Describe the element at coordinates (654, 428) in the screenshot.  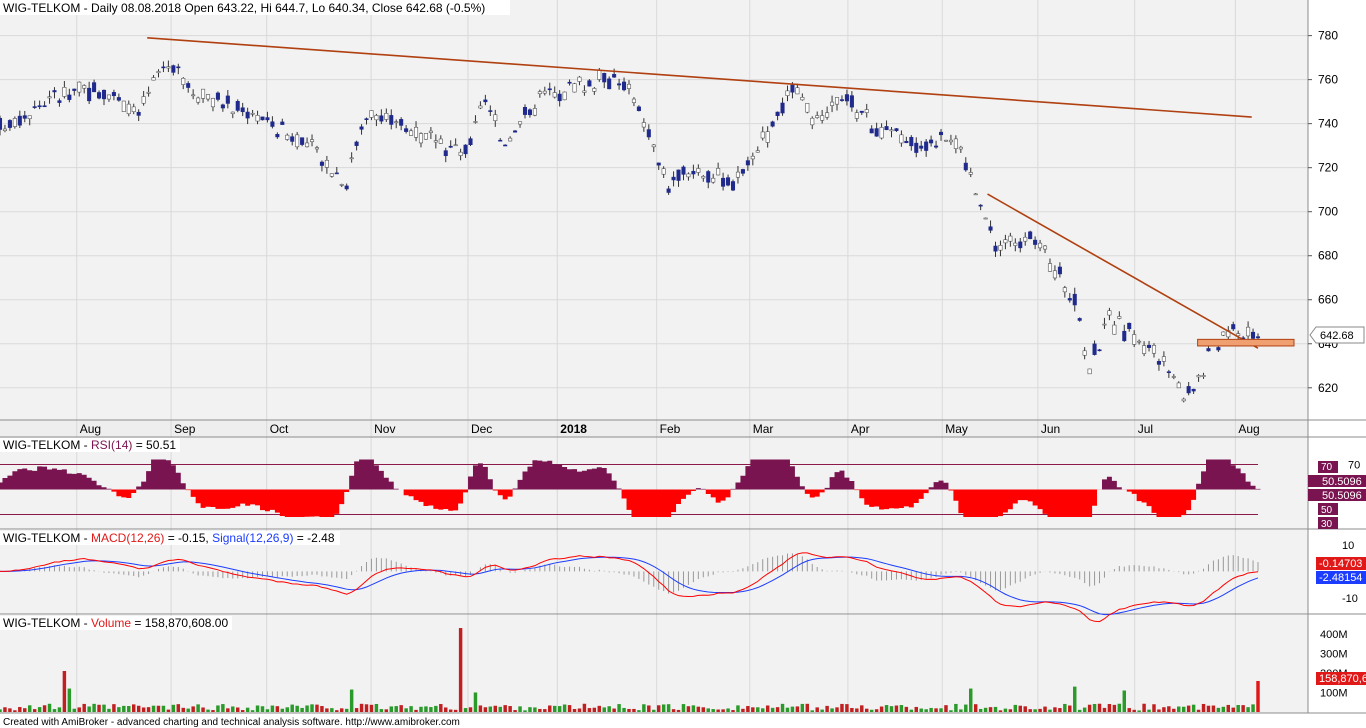
I see `date-axis` at that location.